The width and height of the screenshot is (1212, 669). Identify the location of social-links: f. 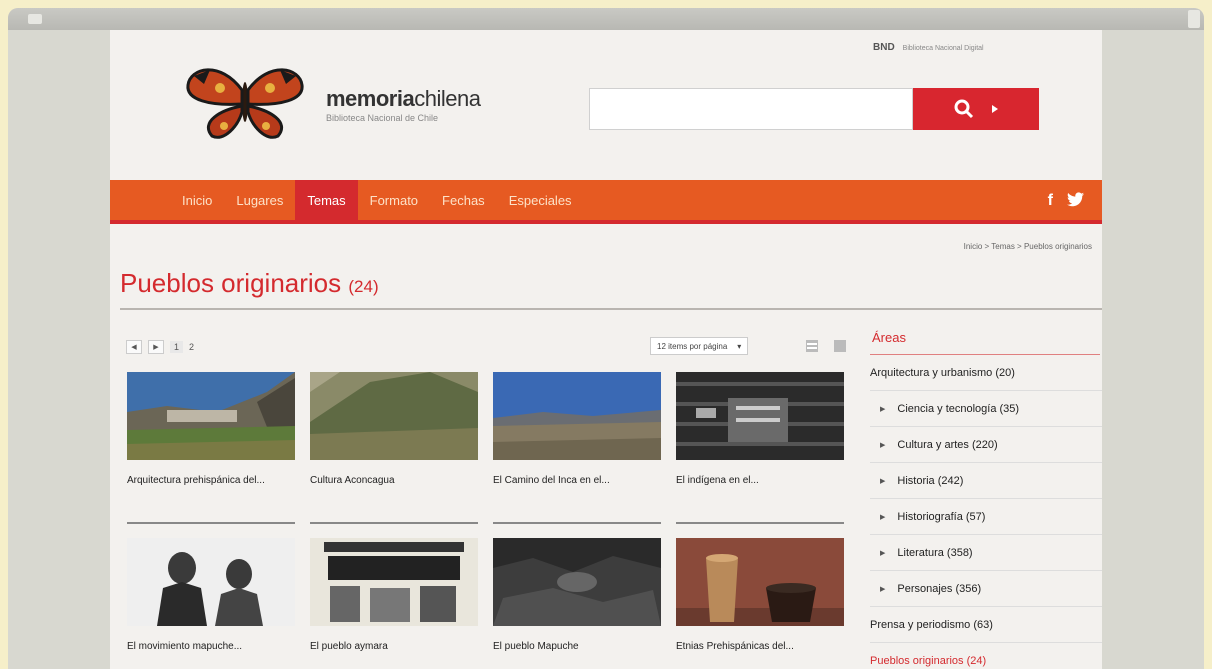
(1066, 201).